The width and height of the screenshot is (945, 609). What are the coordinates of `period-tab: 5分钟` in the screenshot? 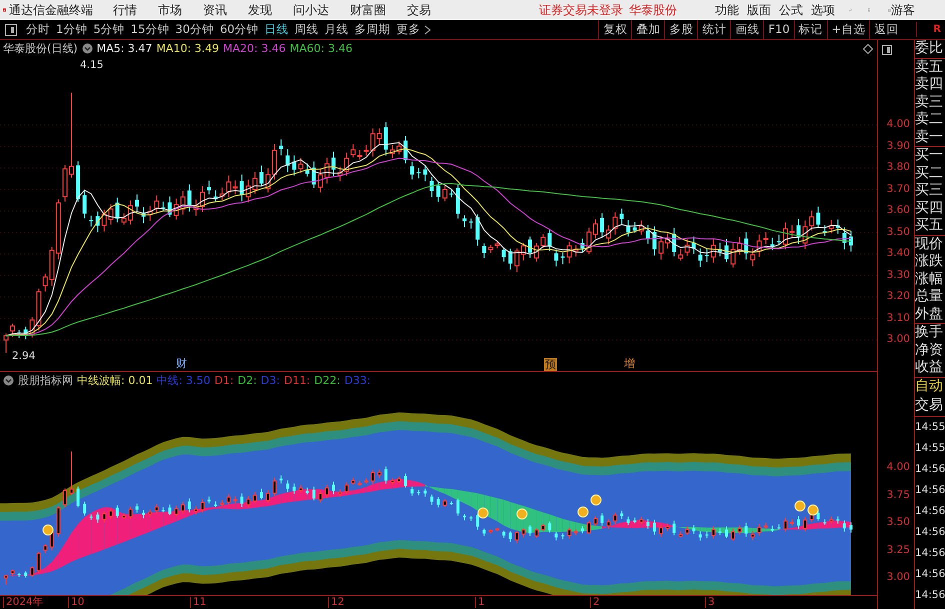 It's located at (109, 29).